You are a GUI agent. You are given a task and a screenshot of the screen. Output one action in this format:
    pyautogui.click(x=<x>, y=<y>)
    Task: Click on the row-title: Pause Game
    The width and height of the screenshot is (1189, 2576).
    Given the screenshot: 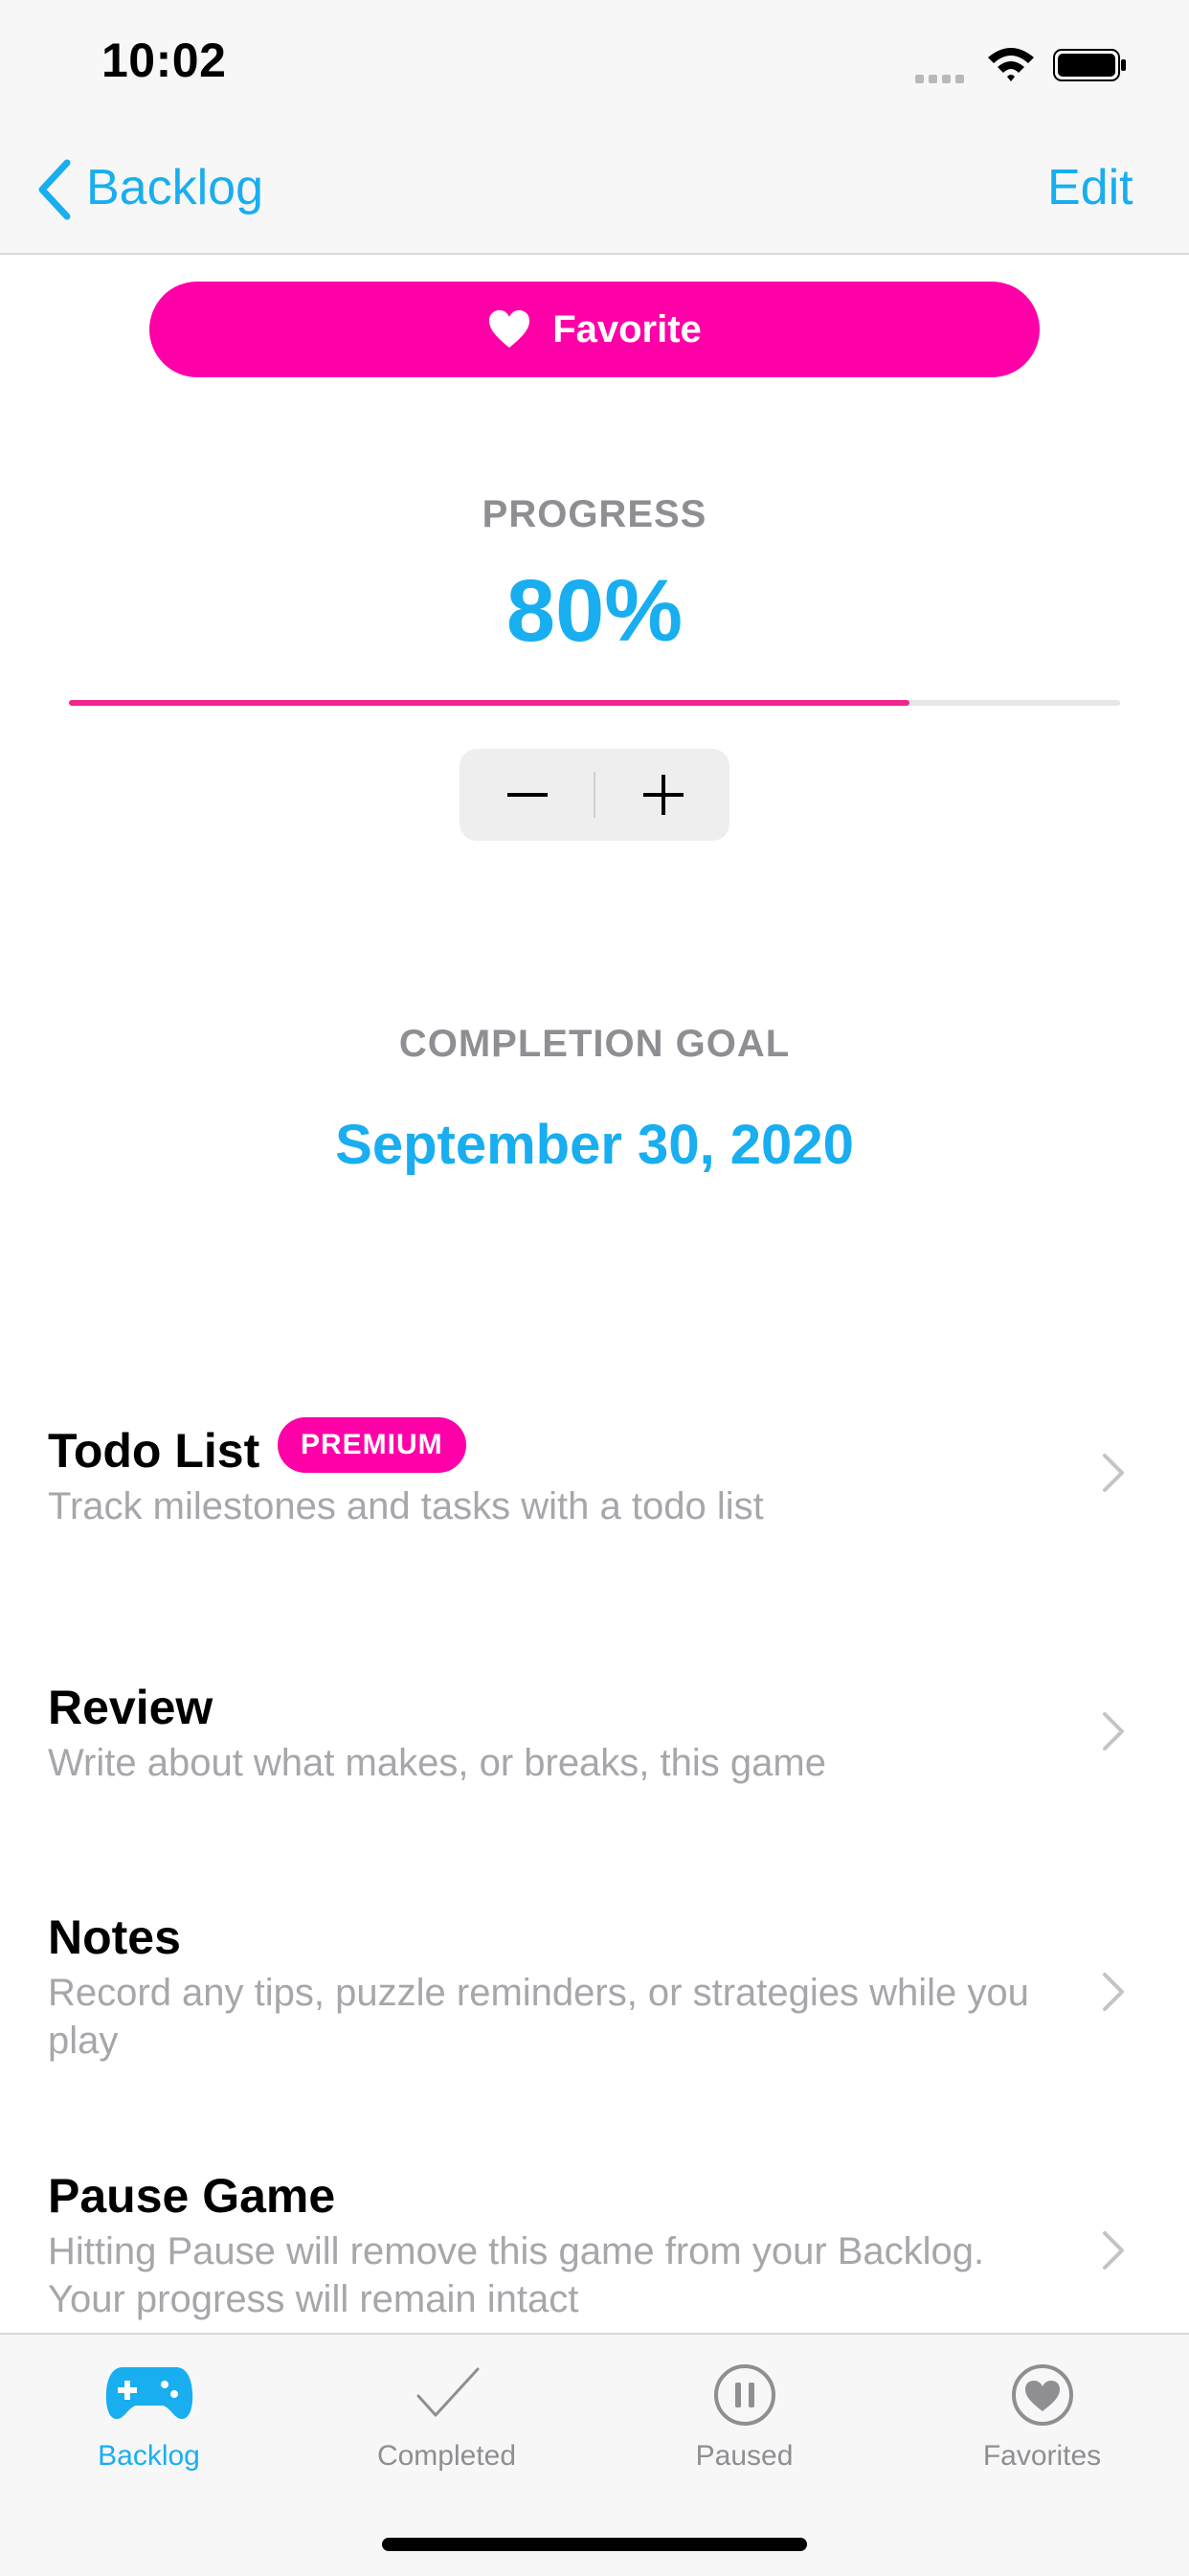 What is the action you would take?
    pyautogui.click(x=192, y=2196)
    